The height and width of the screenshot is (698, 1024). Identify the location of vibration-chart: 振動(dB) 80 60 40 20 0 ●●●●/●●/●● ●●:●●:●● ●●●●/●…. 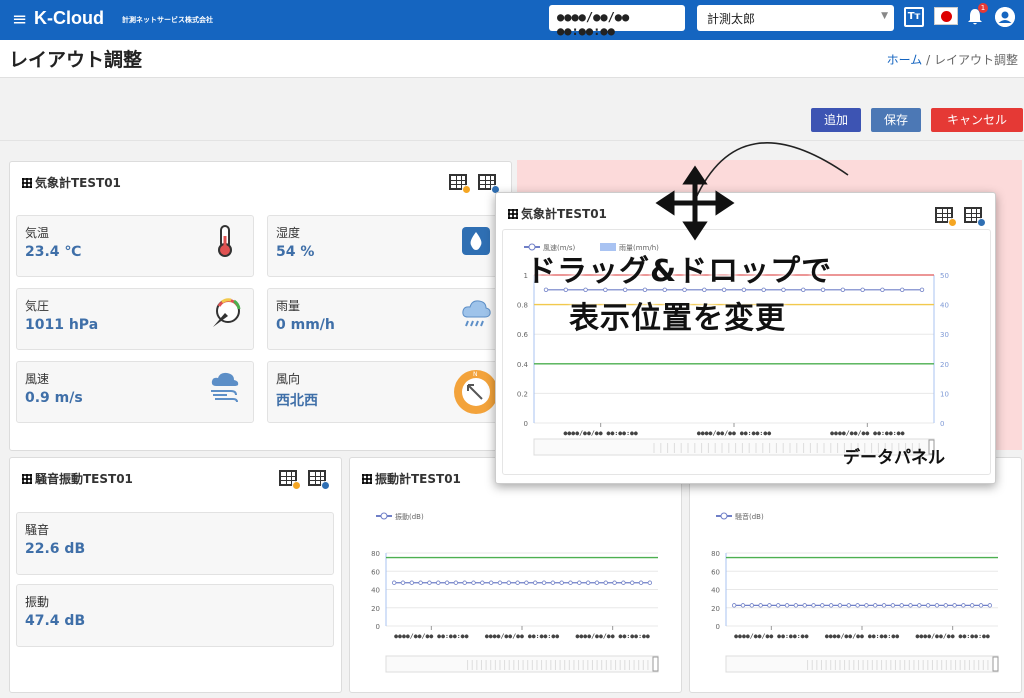
(516, 598).